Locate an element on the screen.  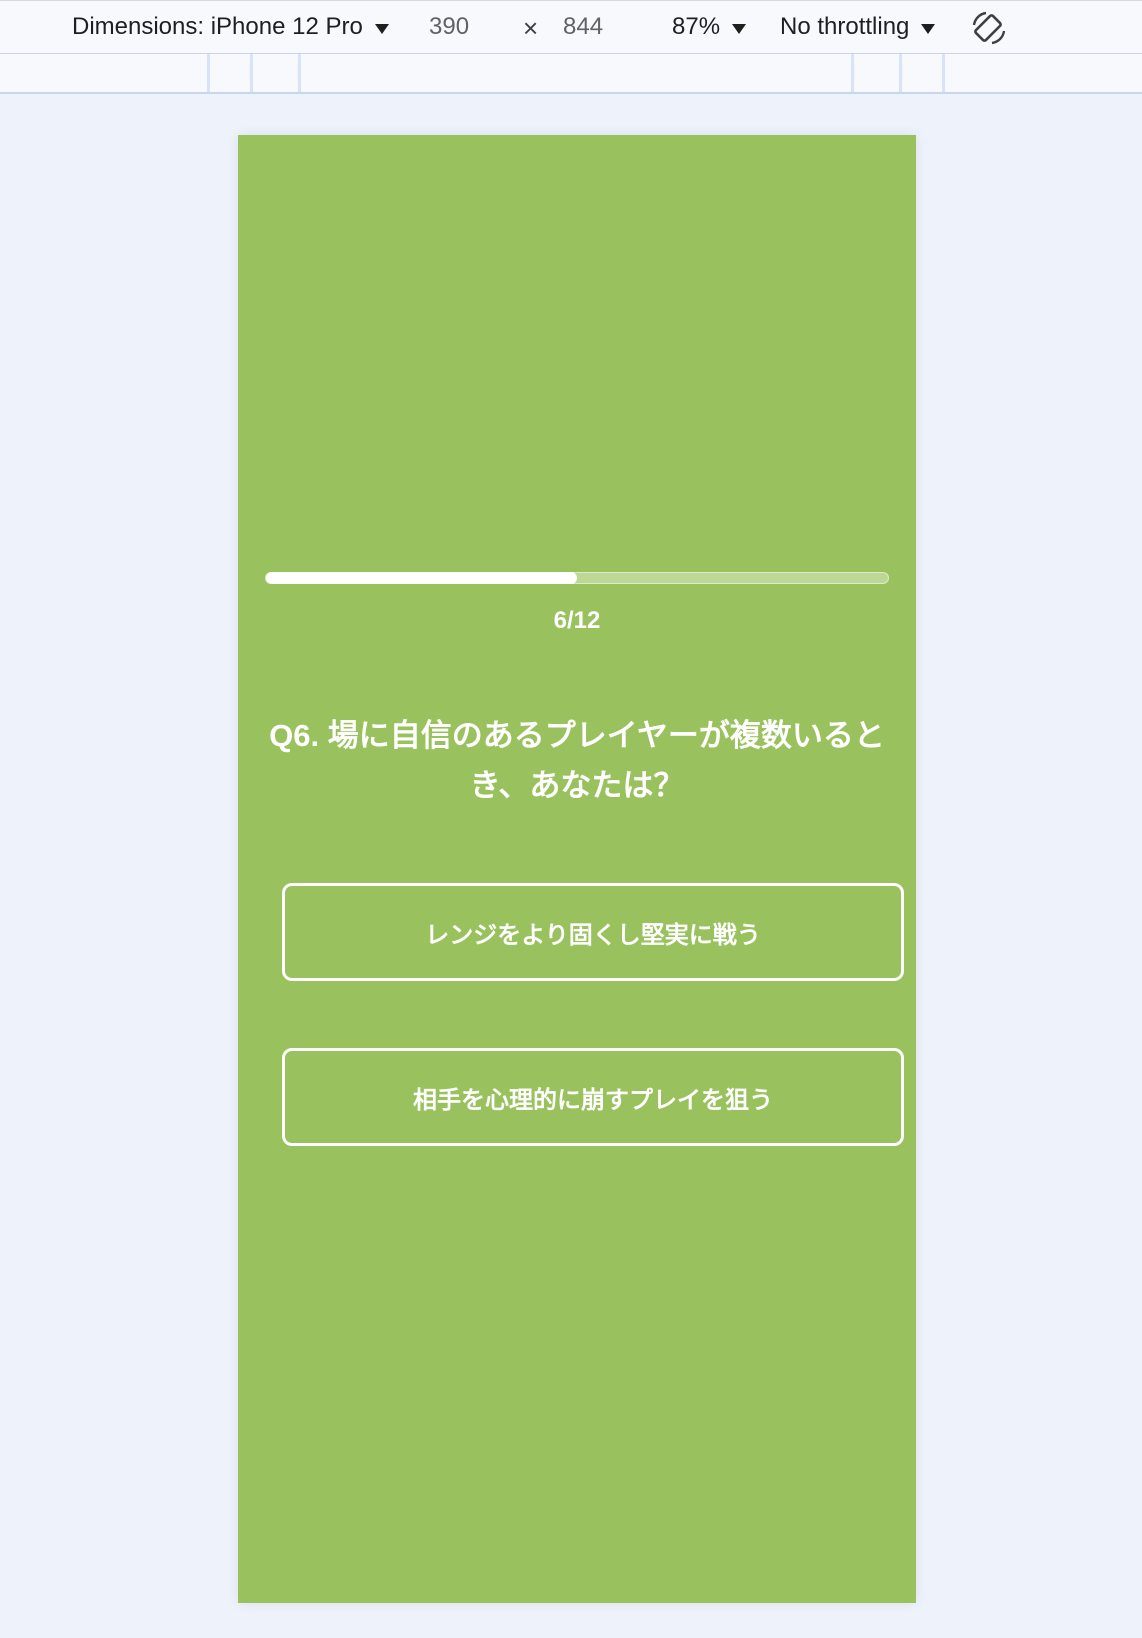
viewport-width-input: 390 is located at coordinates (449, 27).